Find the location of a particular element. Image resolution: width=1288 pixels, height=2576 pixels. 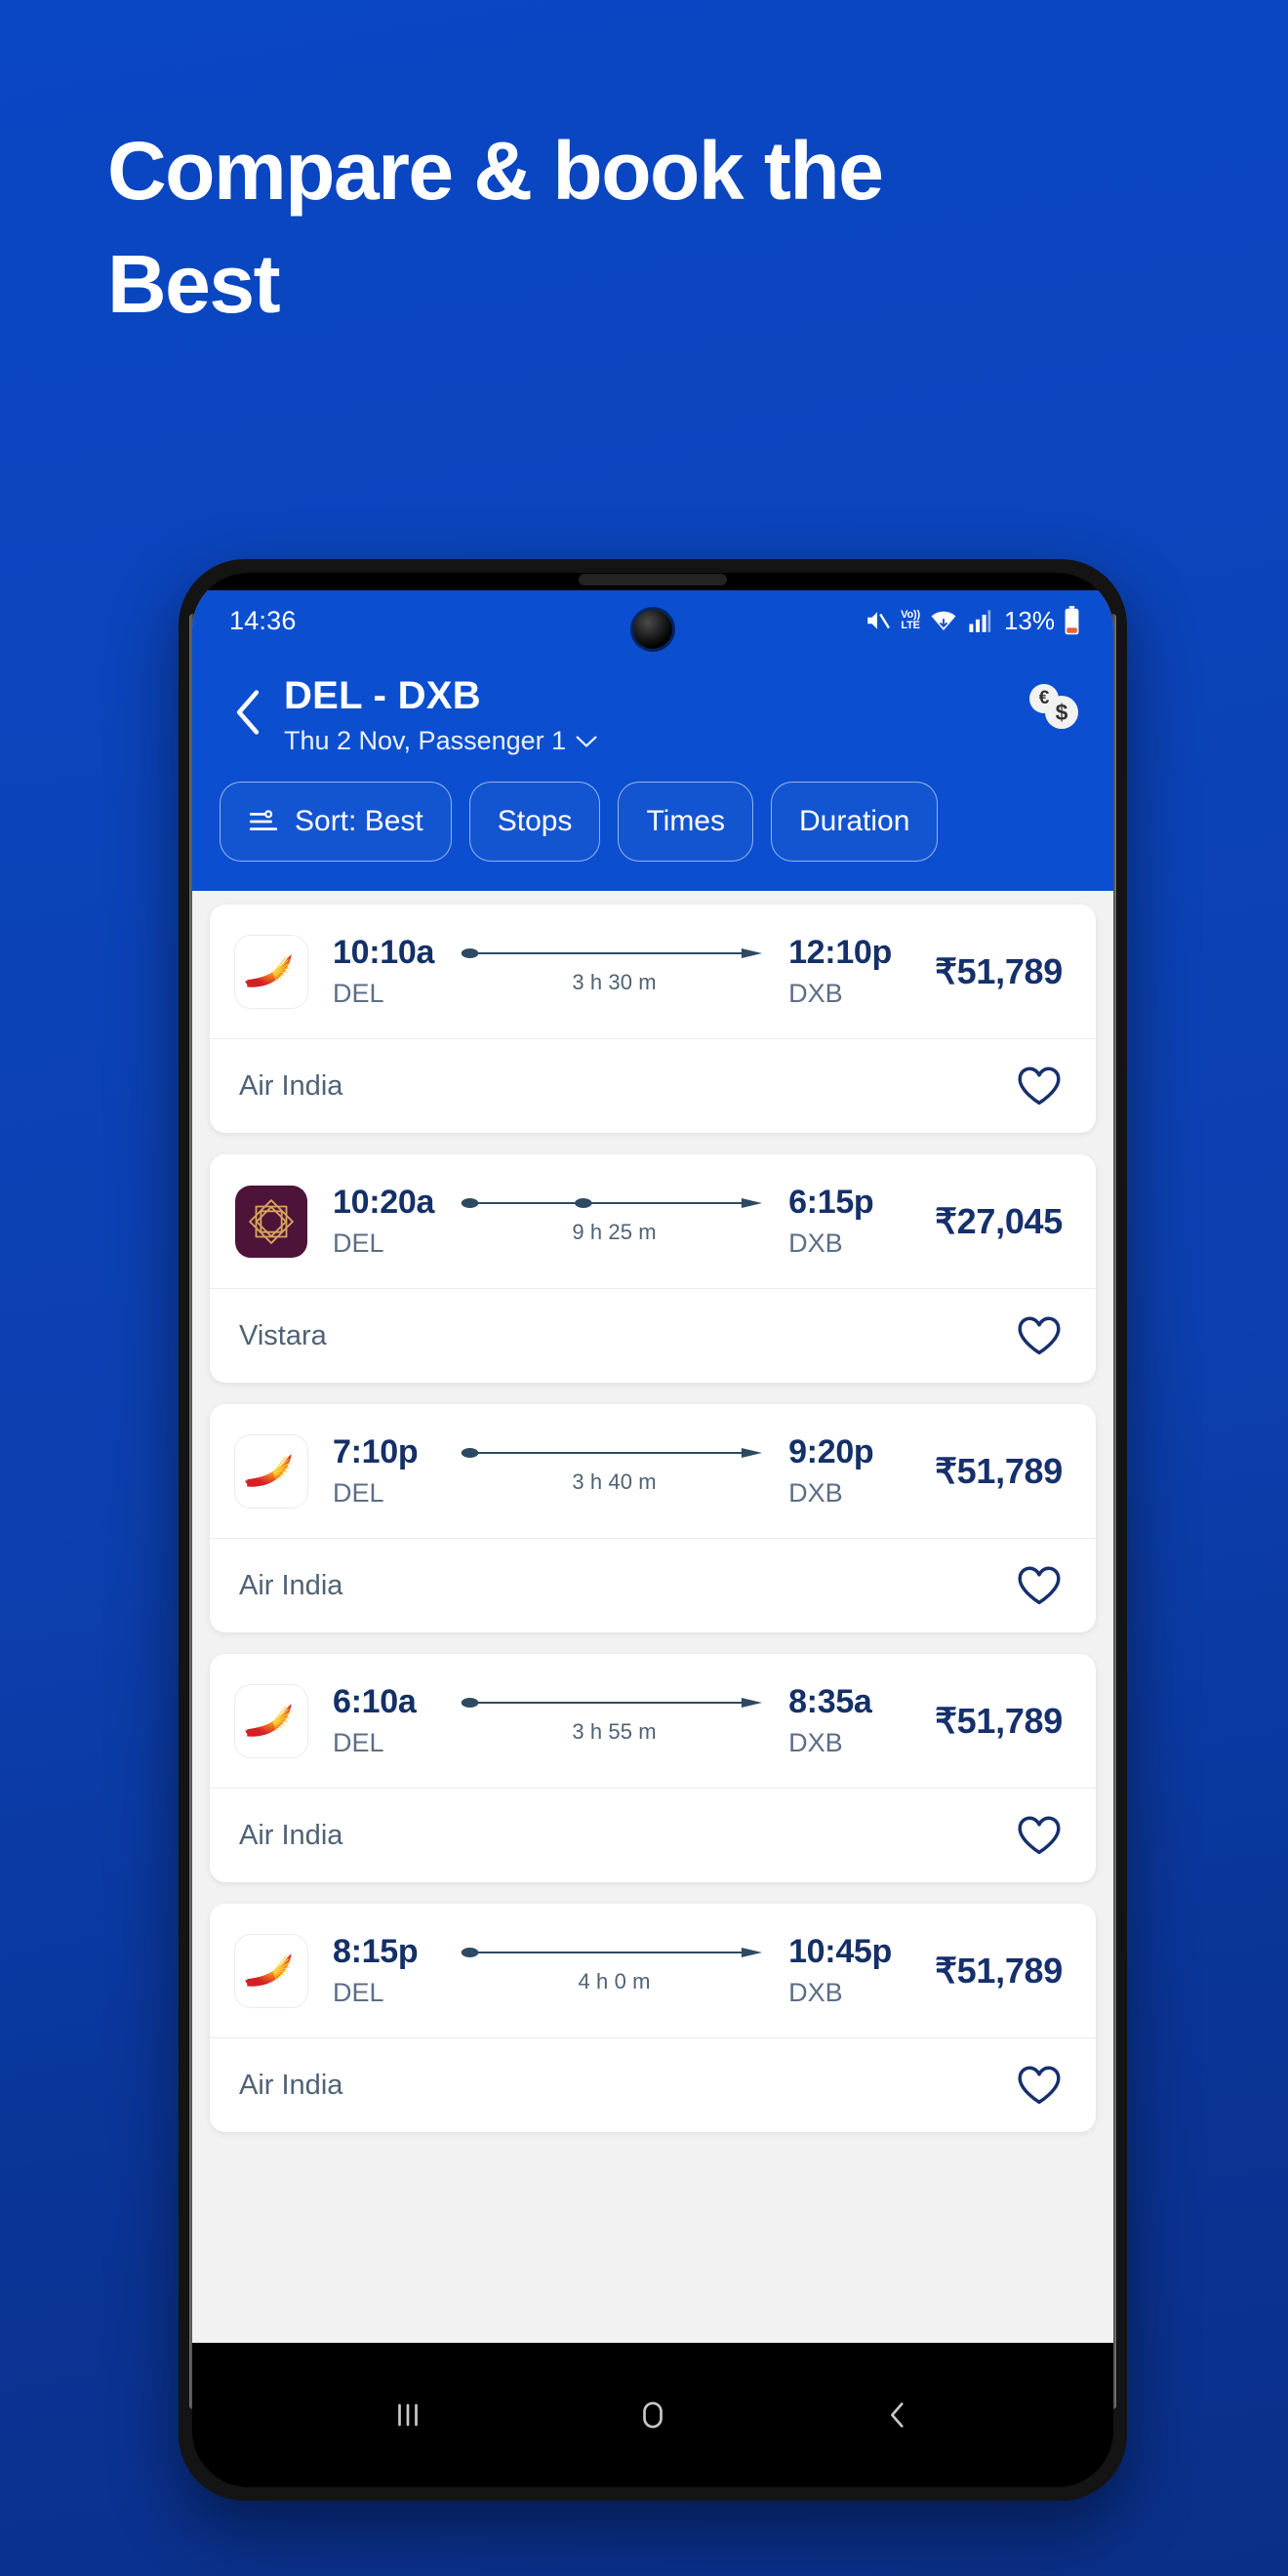

departure-time: 6:10a is located at coordinates (375, 1701).